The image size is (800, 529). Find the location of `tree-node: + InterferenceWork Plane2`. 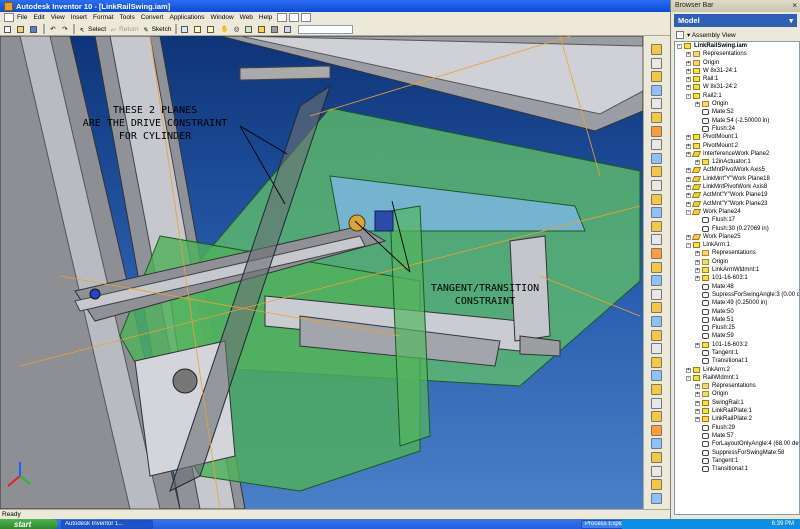

tree-node: + InterferenceWork Plane2 is located at coordinates (737, 154).